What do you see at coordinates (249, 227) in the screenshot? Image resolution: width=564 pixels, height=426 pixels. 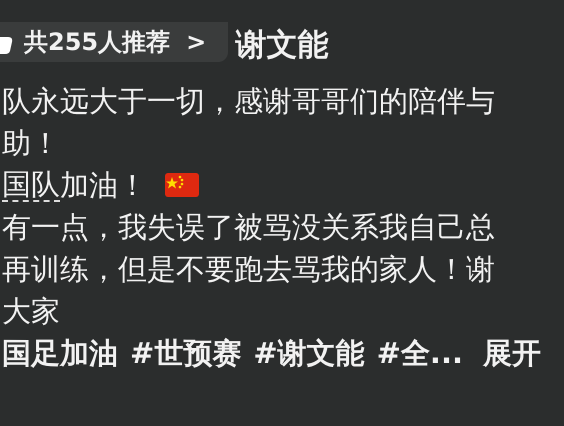 I see `caption-line: 有一点，我失误了被骂没关系我自己总` at bounding box center [249, 227].